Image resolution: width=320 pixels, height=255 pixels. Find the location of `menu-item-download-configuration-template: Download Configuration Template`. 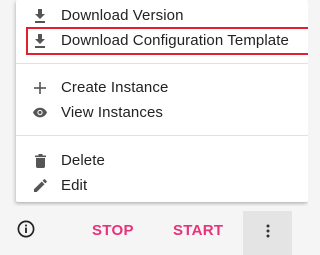

menu-item-download-configuration-template: Download Configuration Template is located at coordinates (162, 40).